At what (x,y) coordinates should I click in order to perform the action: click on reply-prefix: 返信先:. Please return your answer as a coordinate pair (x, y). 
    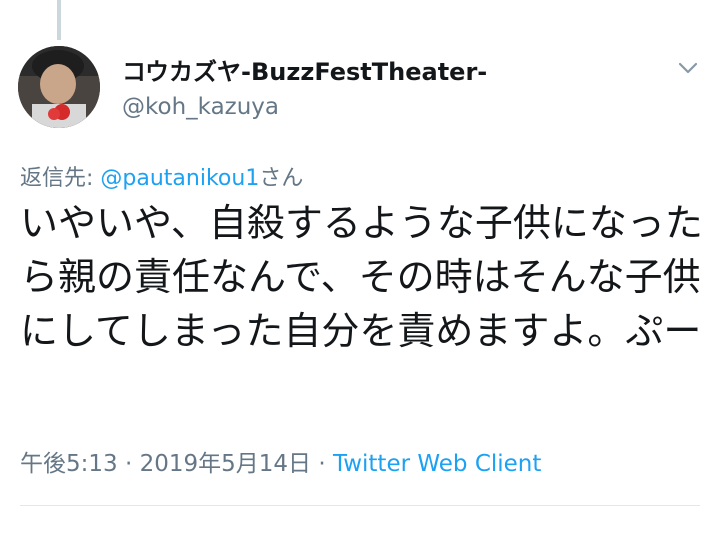
    Looking at the image, I should click on (60, 178).